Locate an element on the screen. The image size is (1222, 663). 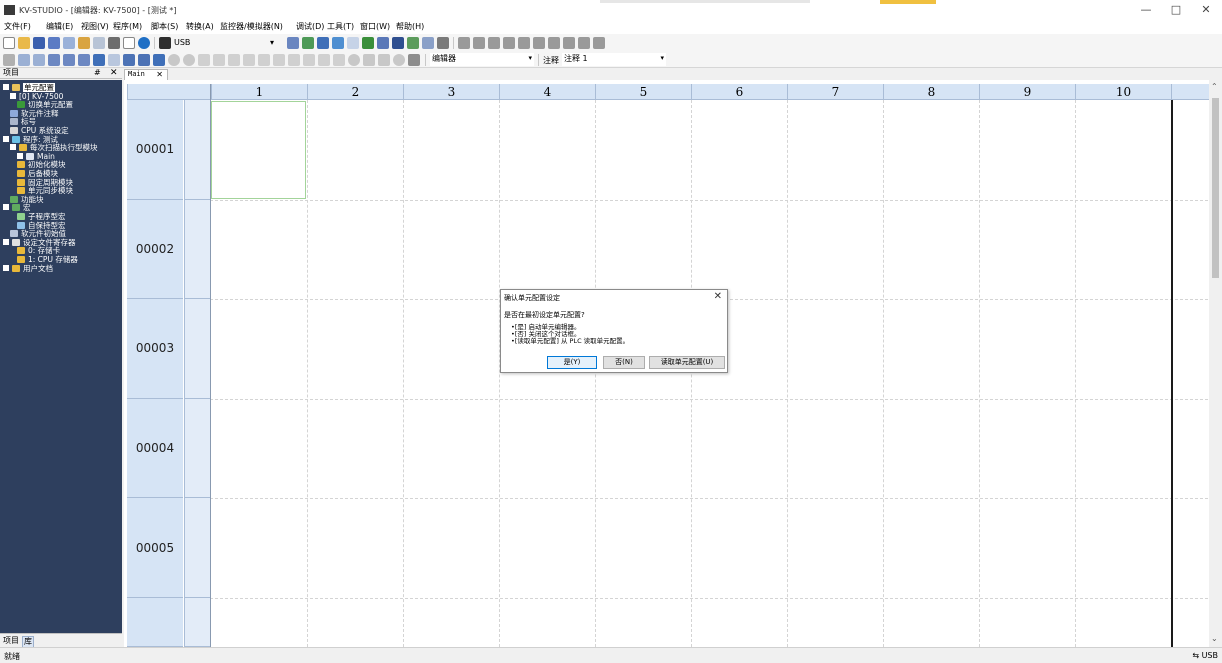
usb-connection-icon is located at coordinates (165, 43).